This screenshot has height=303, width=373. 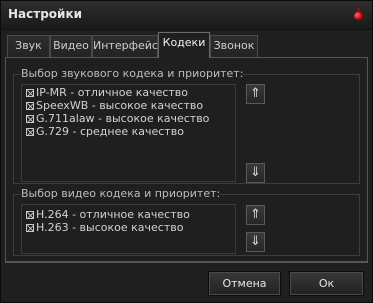 I want to click on audio-move-down-button: ⇓, so click(x=255, y=173).